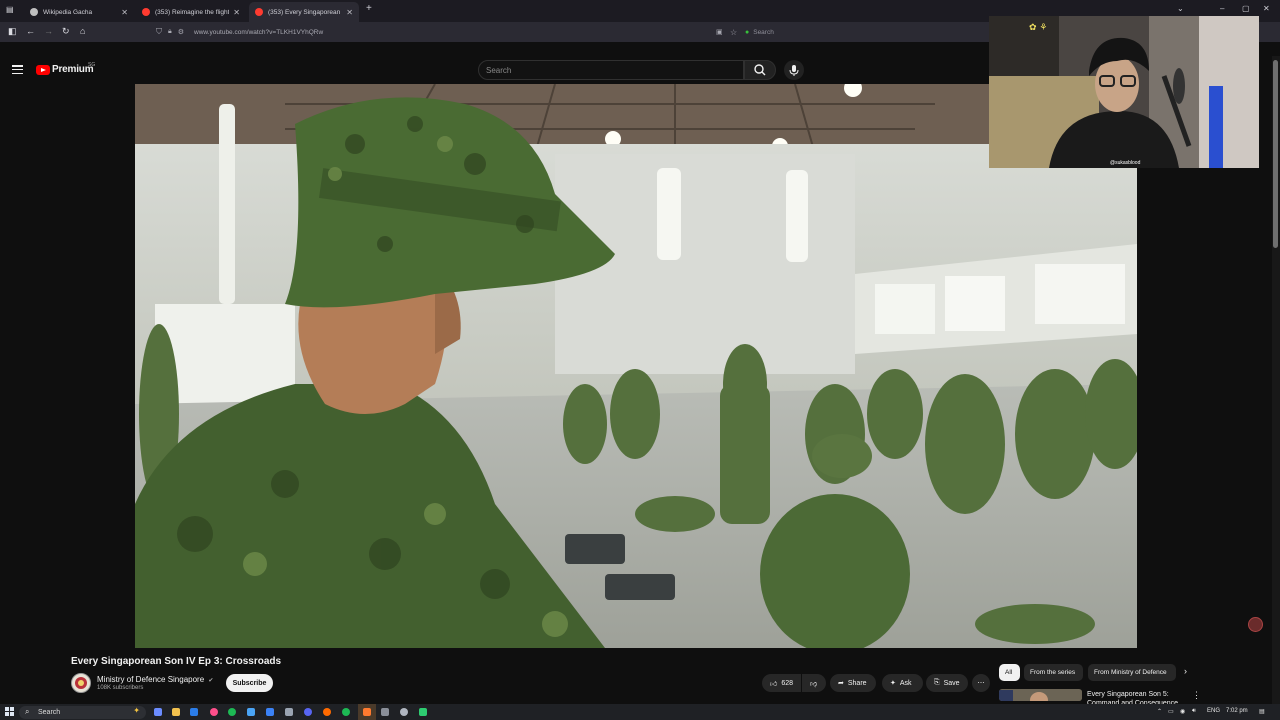  Describe the element at coordinates (1262, 711) in the screenshot. I see `notification-icon: ▤` at that location.